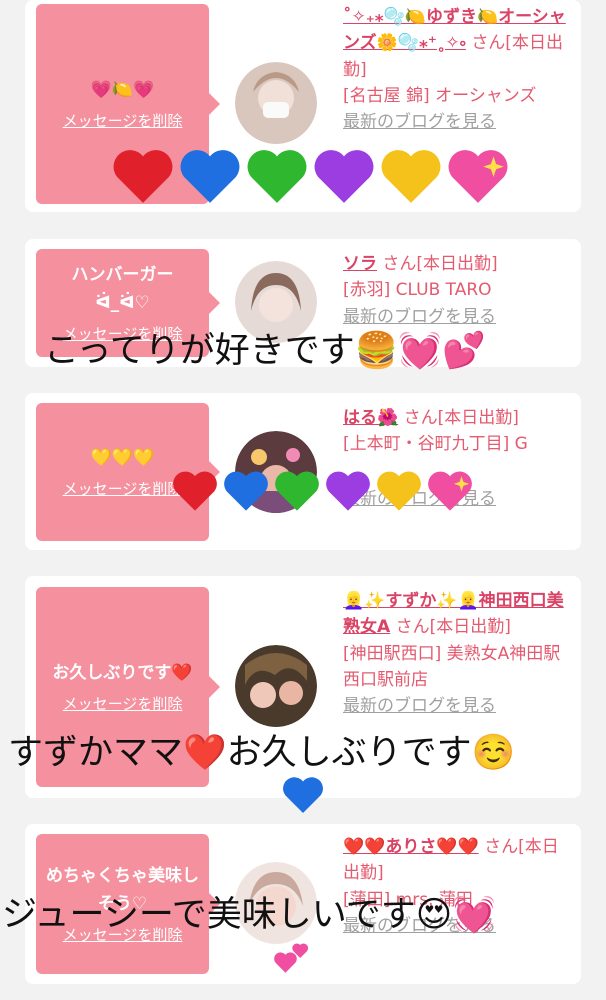 This screenshot has height=1000, width=606. What do you see at coordinates (292, 958) in the screenshot?
I see `two-hearts-icon` at bounding box center [292, 958].